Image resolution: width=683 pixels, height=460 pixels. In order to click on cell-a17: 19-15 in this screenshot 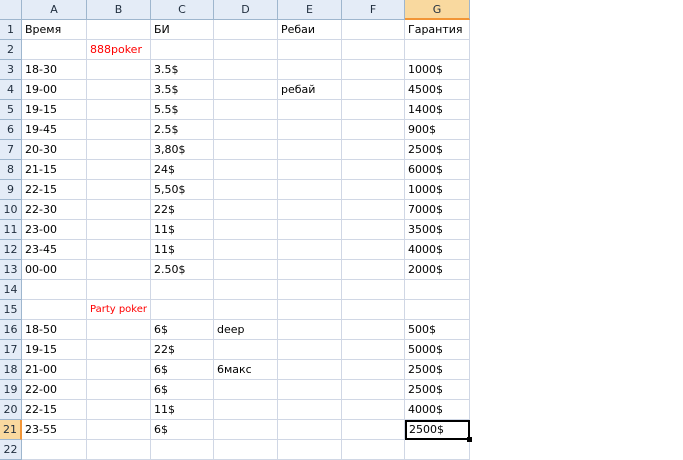, I will do `click(54, 350)`.